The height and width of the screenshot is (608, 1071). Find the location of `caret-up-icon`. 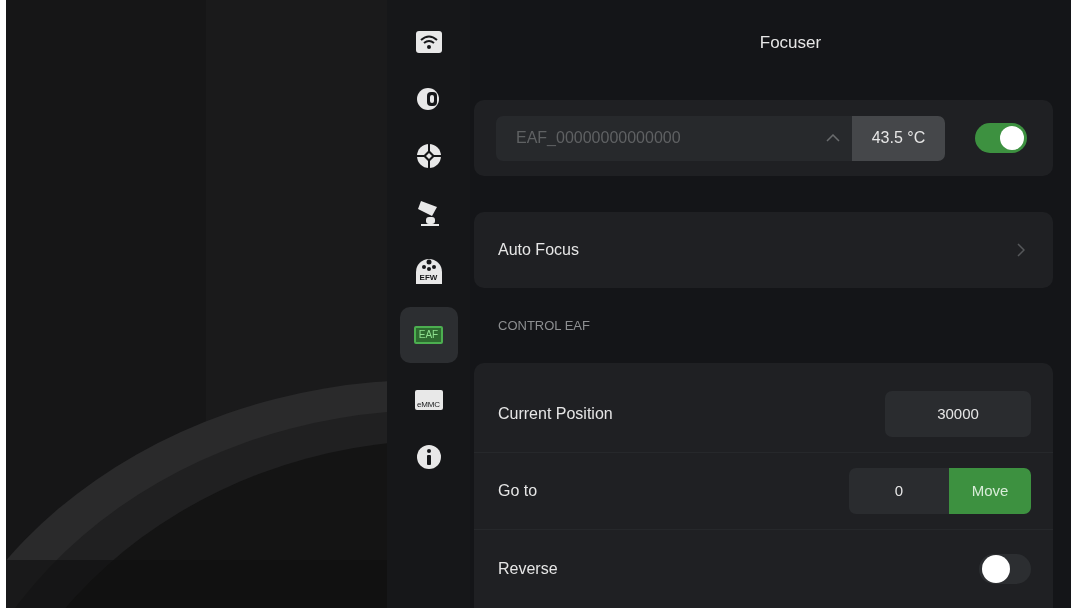

caret-up-icon is located at coordinates (833, 138).